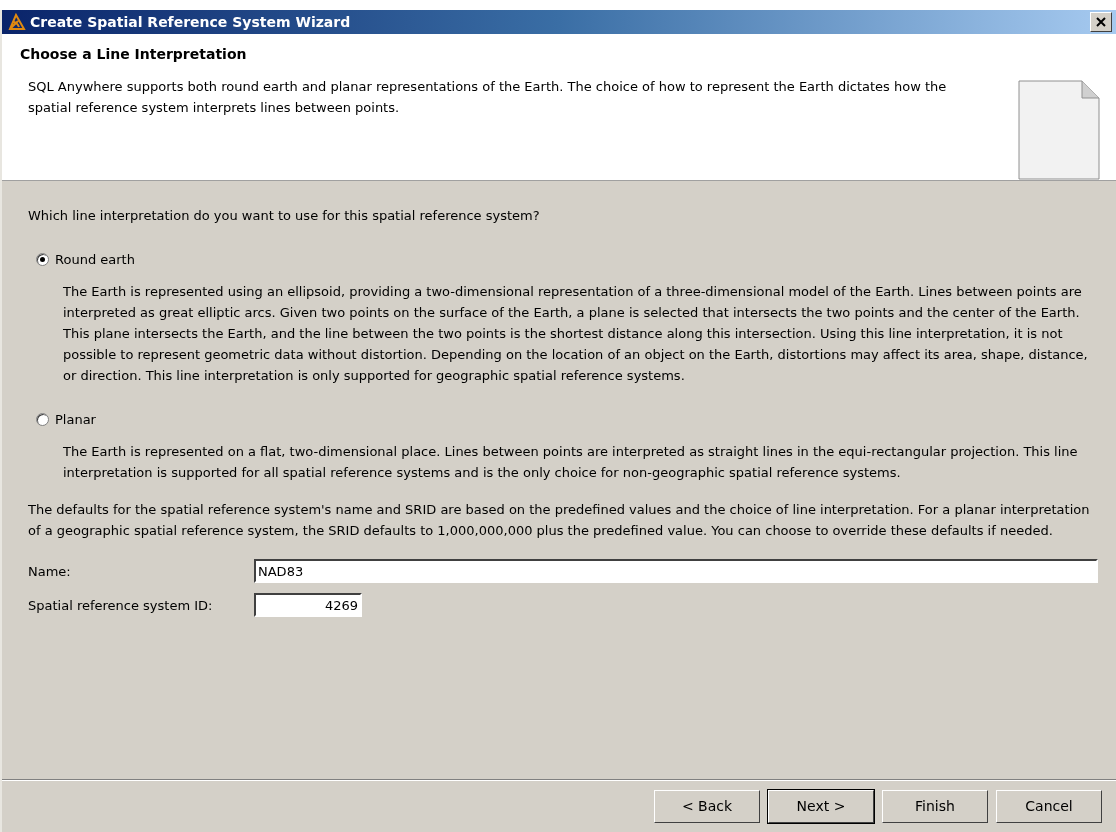 Image resolution: width=1116 pixels, height=832 pixels. I want to click on question-text: Which line interpretation do you want to use for this spatial reference system?, so click(284, 216).